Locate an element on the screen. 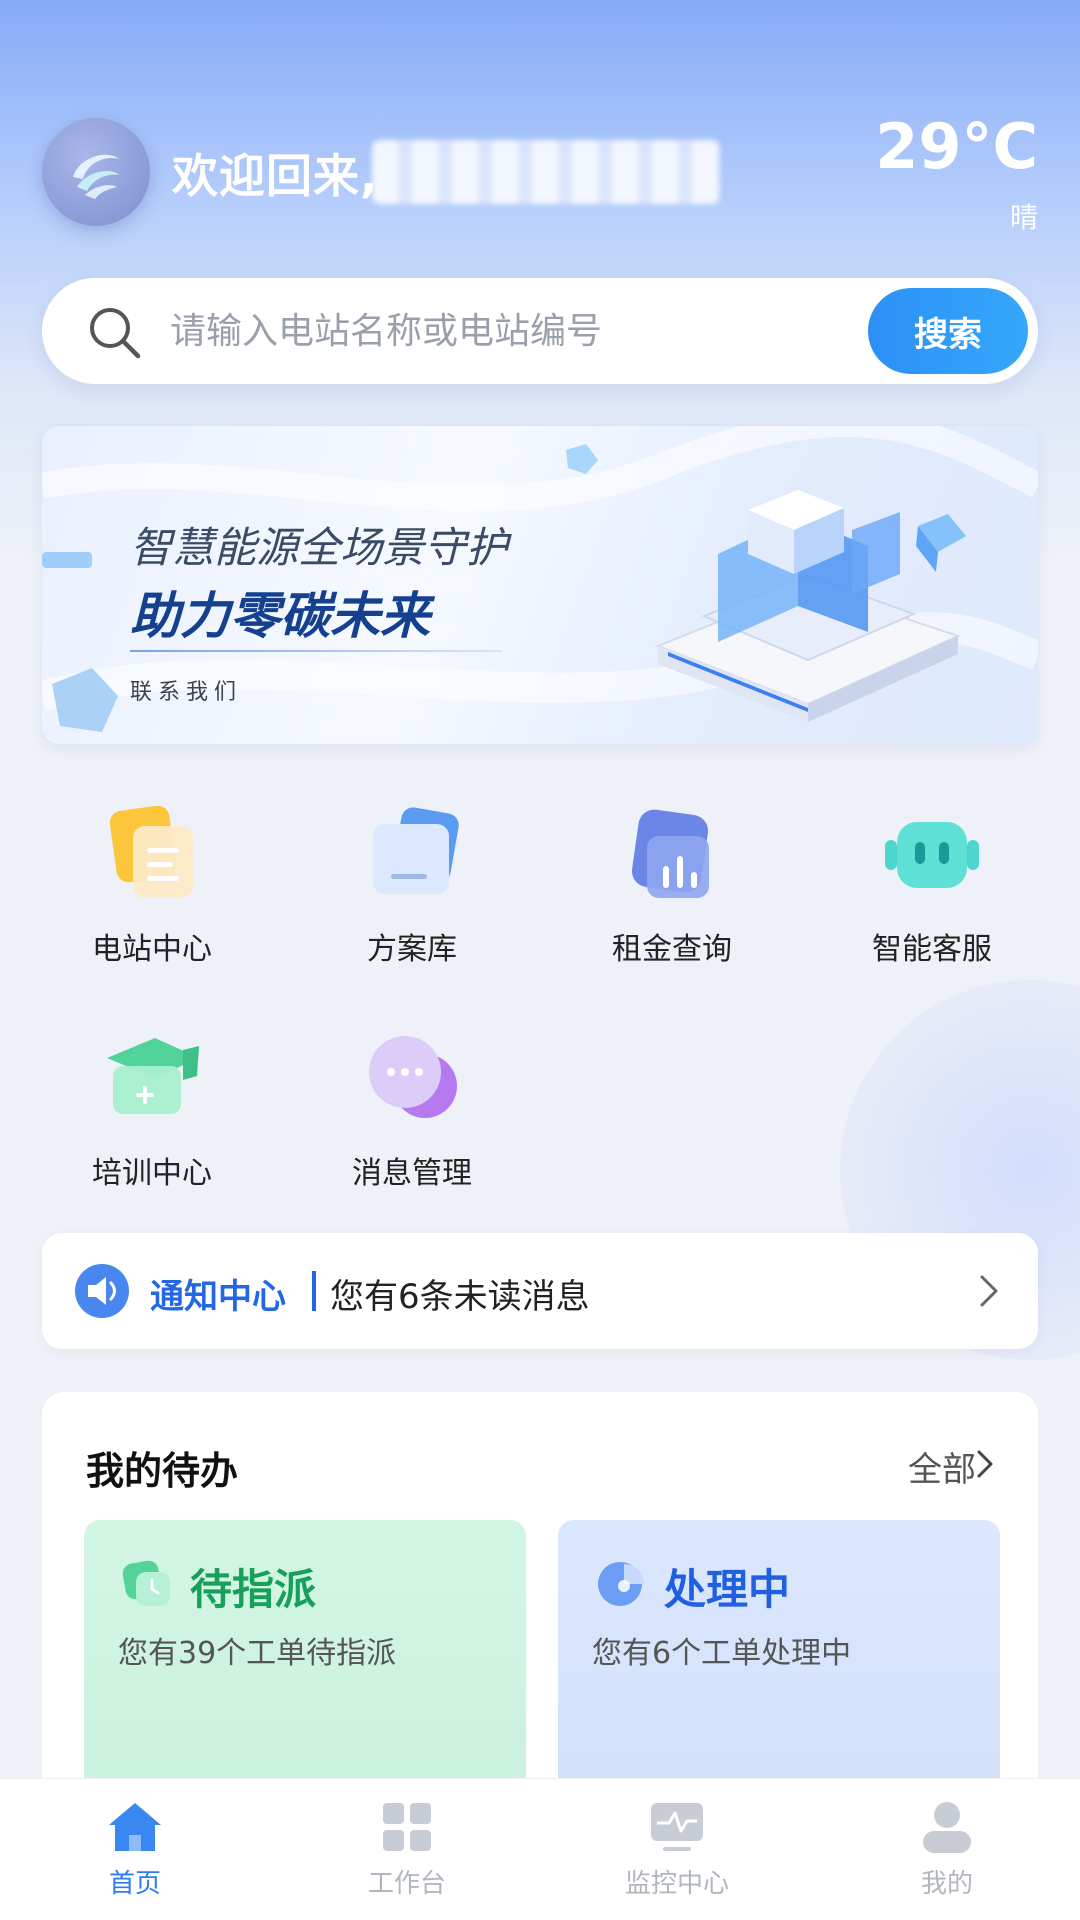 The width and height of the screenshot is (1080, 1920). card-title: 处理中 is located at coordinates (727, 1589).